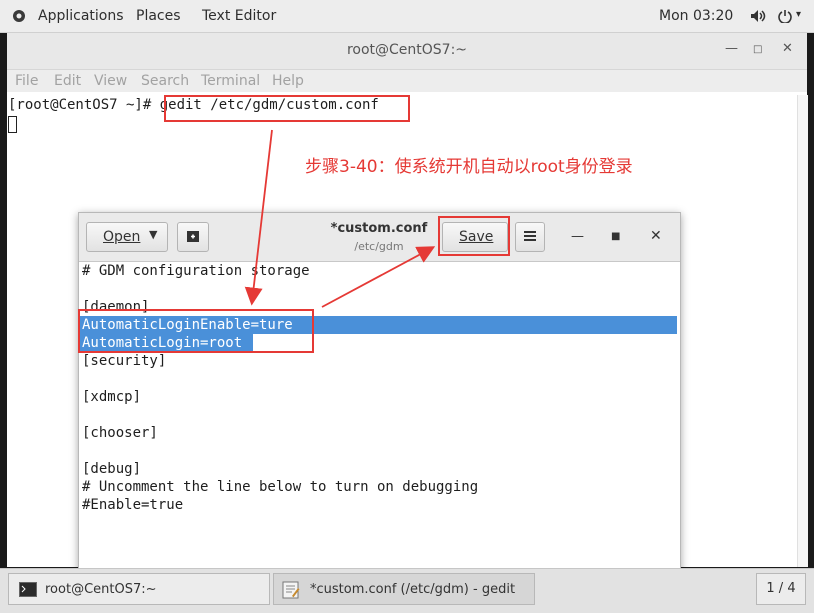 This screenshot has width=814, height=613. What do you see at coordinates (28, 591) in the screenshot?
I see `terminal-icon` at bounding box center [28, 591].